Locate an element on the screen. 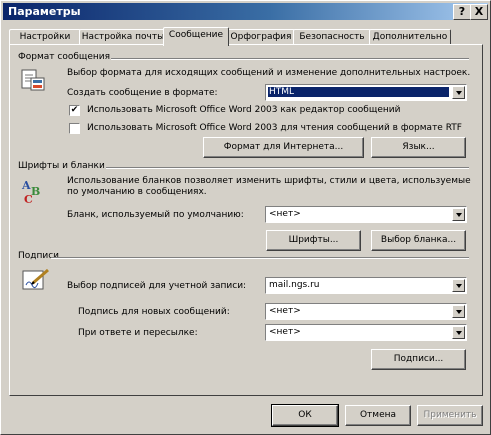 The height and width of the screenshot is (435, 491). signatures-divider is located at coordinates (260, 258).